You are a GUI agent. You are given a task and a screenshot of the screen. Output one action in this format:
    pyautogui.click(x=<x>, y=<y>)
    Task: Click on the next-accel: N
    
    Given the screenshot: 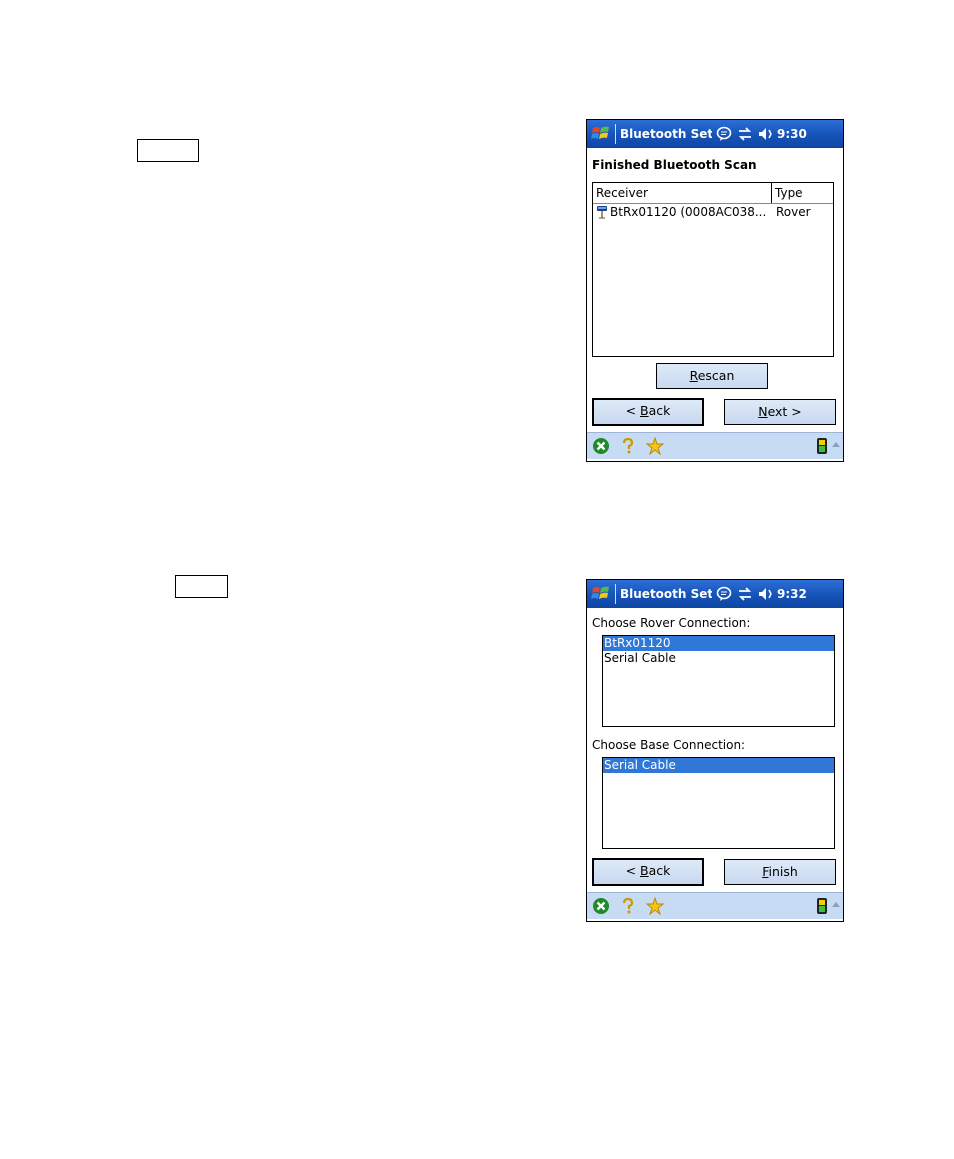 What is the action you would take?
    pyautogui.click(x=763, y=411)
    